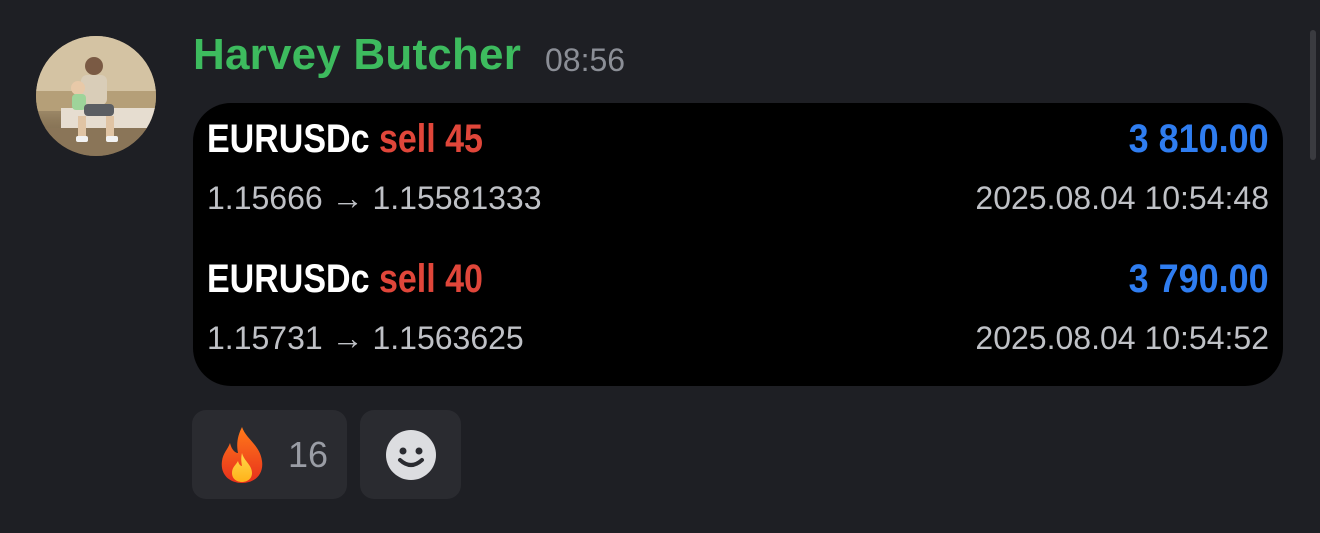  I want to click on trade-volume: 45, so click(464, 139).